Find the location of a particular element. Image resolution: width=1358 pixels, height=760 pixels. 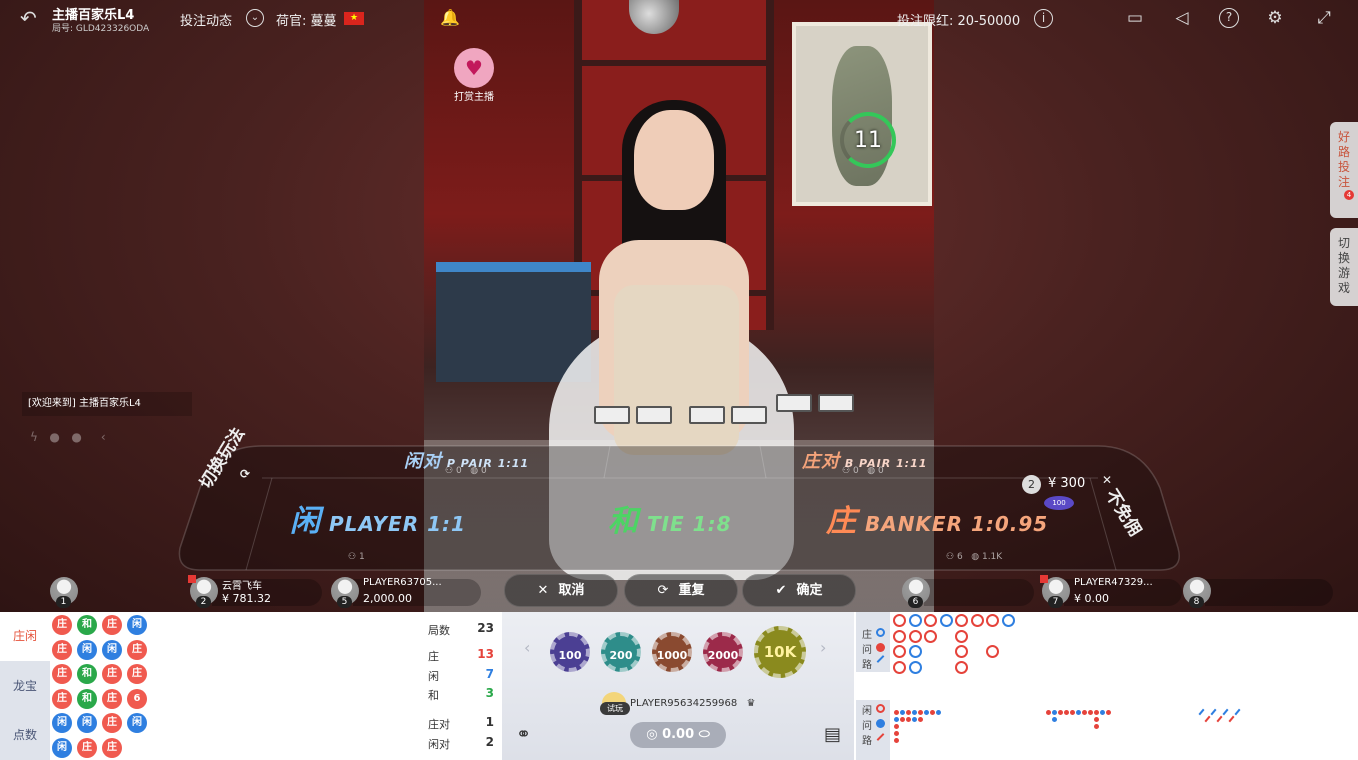

banker-value: 13 is located at coordinates (485, 654).